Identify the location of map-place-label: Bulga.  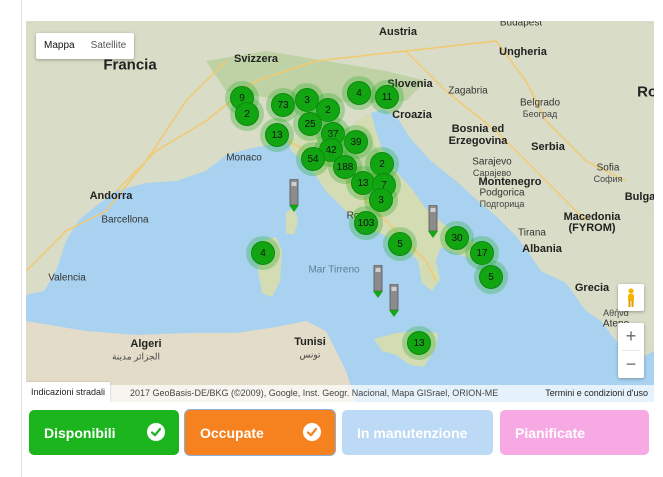
(639, 197).